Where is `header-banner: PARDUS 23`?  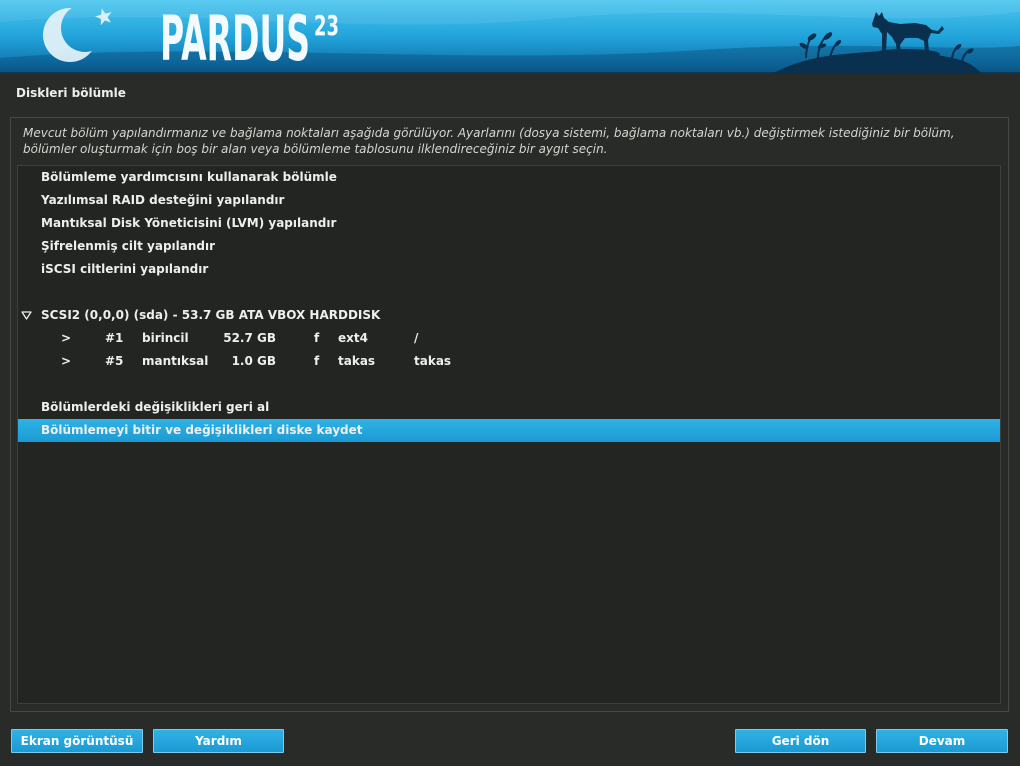
header-banner: PARDUS 23 is located at coordinates (510, 37).